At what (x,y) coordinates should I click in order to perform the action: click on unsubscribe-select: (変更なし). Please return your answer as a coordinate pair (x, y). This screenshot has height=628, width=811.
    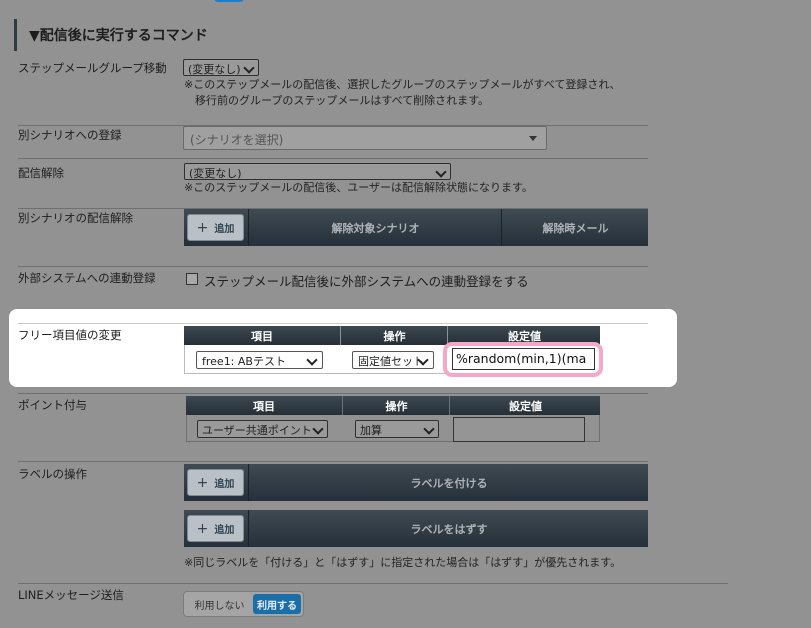
    Looking at the image, I should click on (317, 171).